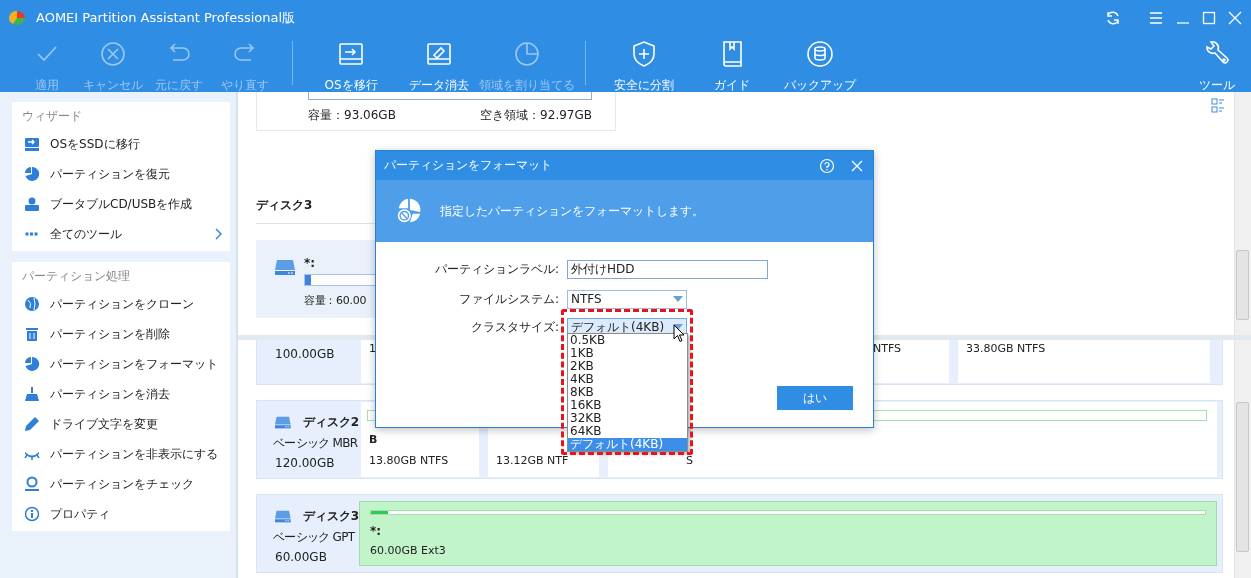 This screenshot has height=578, width=1251. What do you see at coordinates (32, 334) in the screenshot?
I see `trash-icon` at bounding box center [32, 334].